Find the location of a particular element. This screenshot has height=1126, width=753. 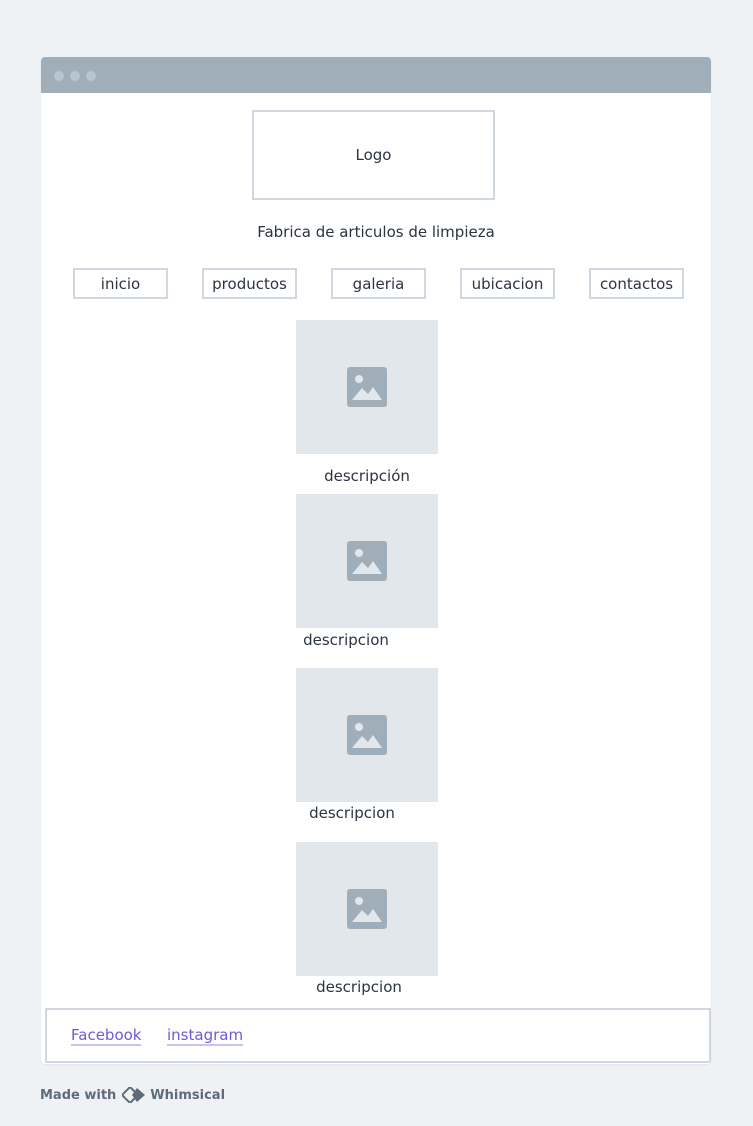

made-with-whimsical: Made with Whimsical is located at coordinates (132, 1095).